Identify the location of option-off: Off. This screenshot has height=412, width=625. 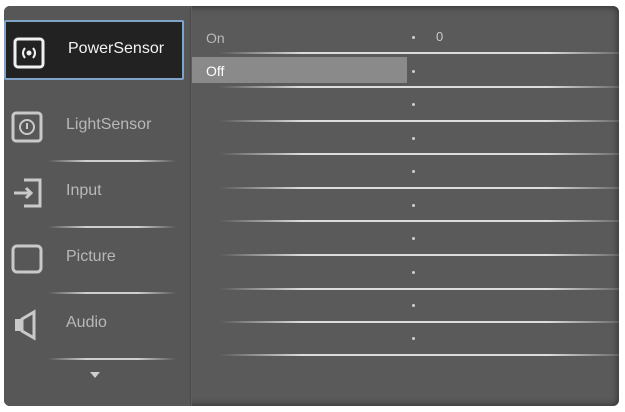
(299, 70).